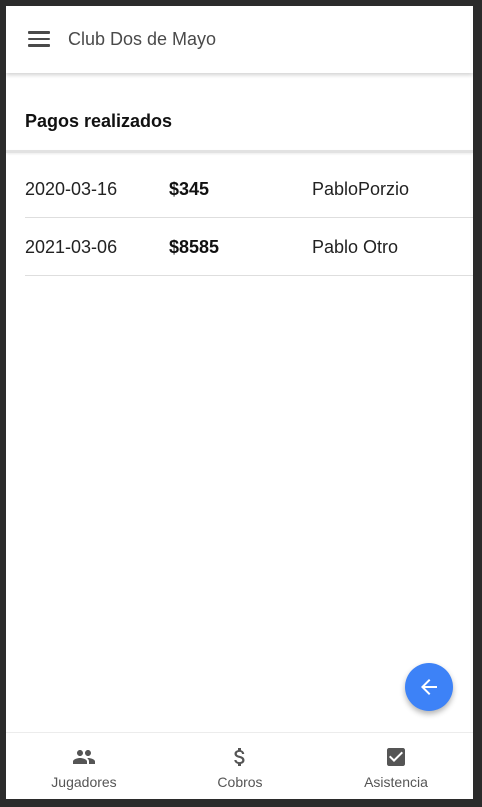  What do you see at coordinates (71, 247) in the screenshot?
I see `payment-date: 2021-03-06` at bounding box center [71, 247].